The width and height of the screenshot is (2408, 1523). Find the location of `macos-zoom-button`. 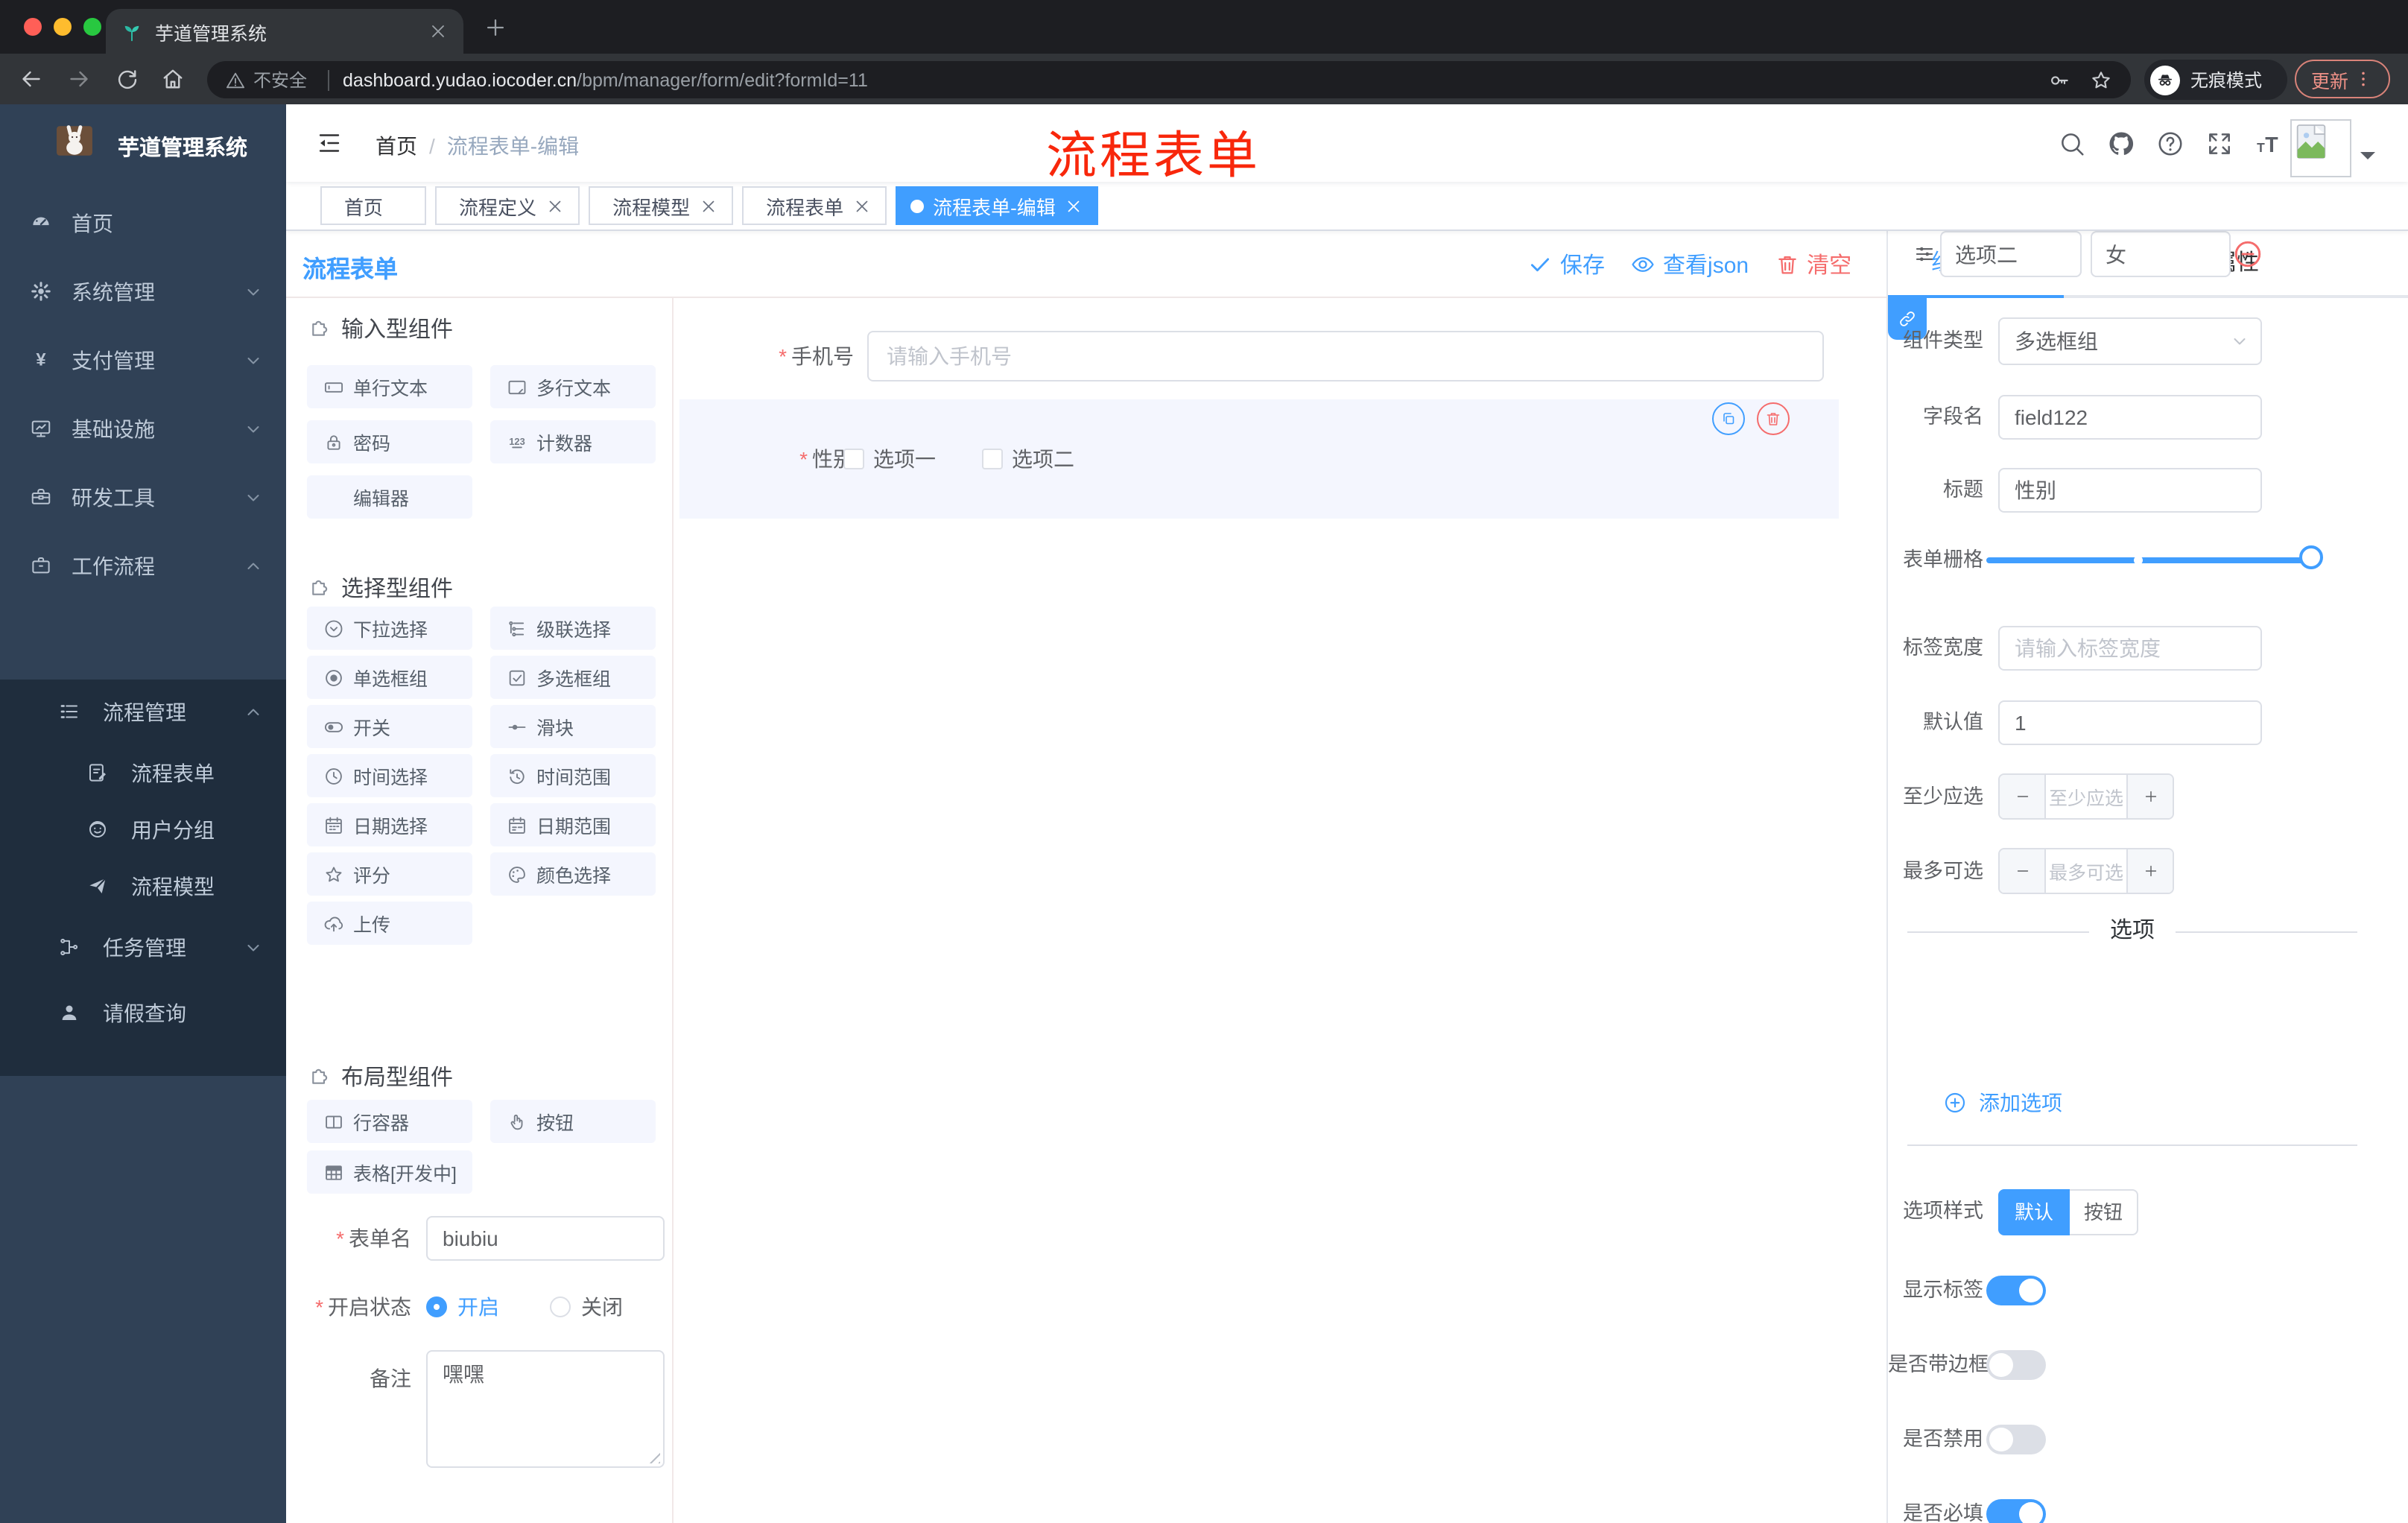

macos-zoom-button is located at coordinates (92, 27).